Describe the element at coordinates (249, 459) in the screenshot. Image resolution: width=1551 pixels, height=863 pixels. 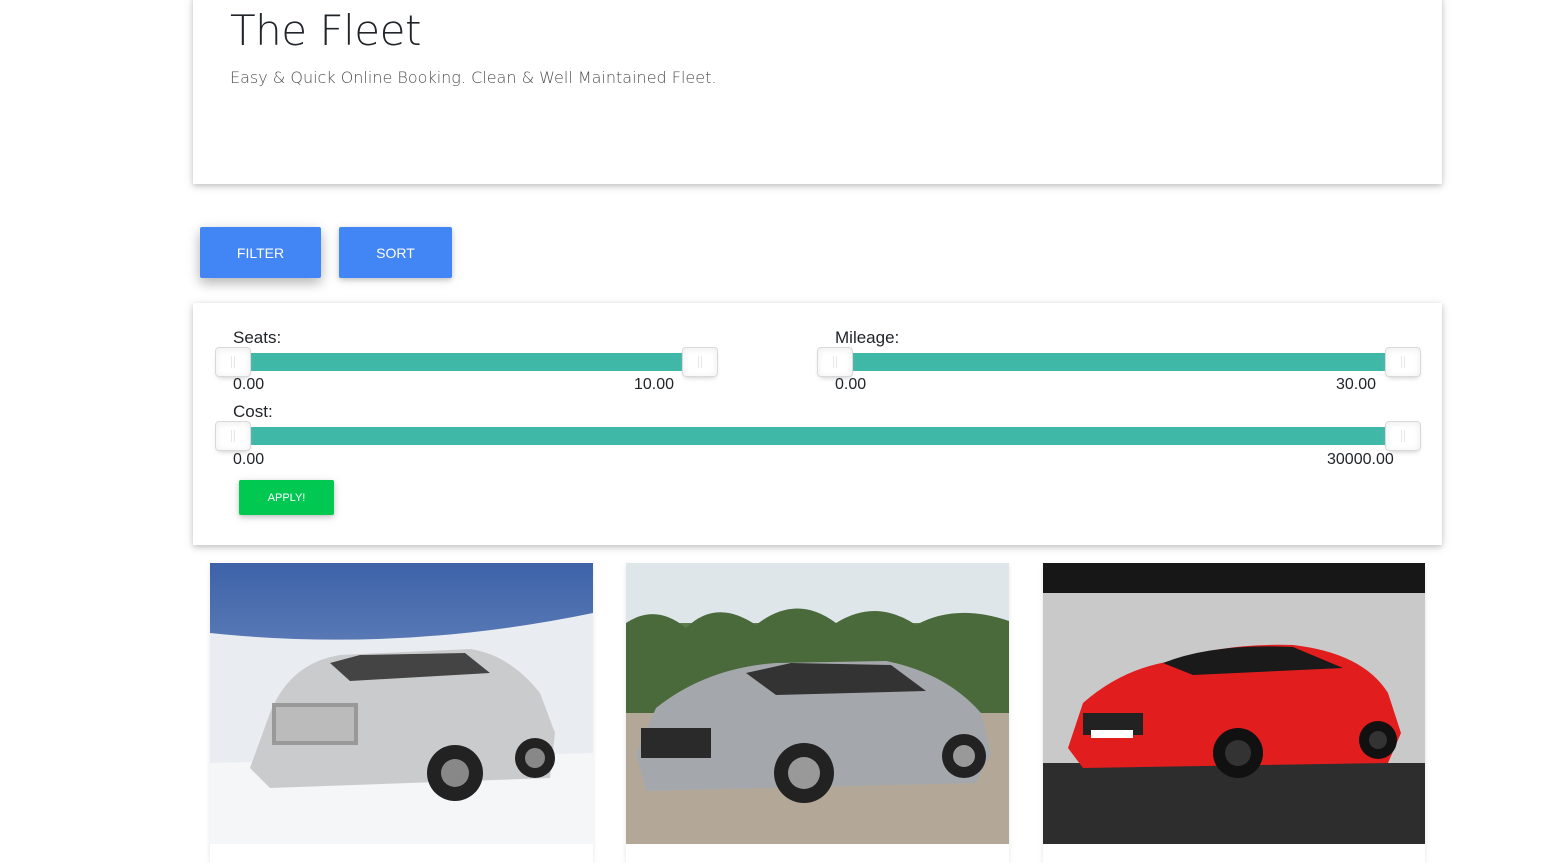
I see `cost-min-value: 0.00` at that location.